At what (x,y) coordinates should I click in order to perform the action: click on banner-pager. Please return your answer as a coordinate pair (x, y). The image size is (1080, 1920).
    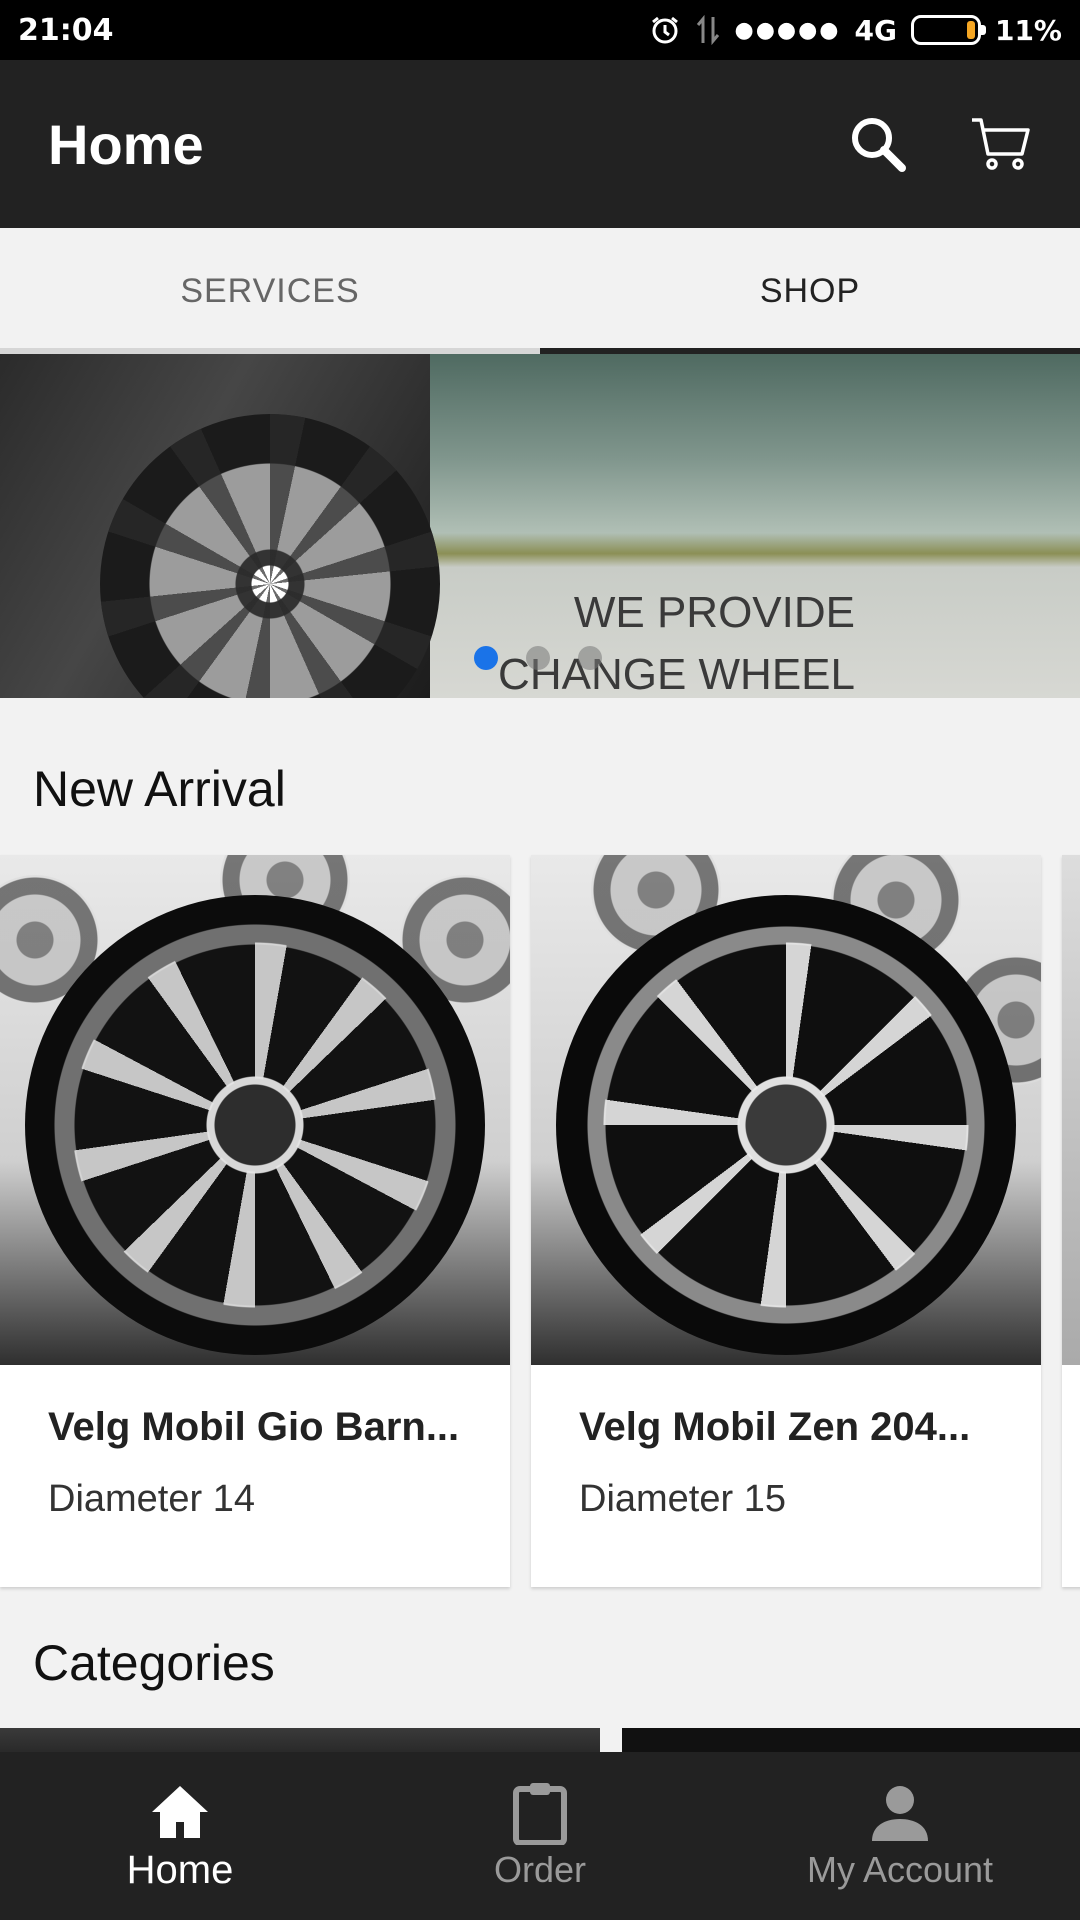
    Looking at the image, I should click on (538, 658).